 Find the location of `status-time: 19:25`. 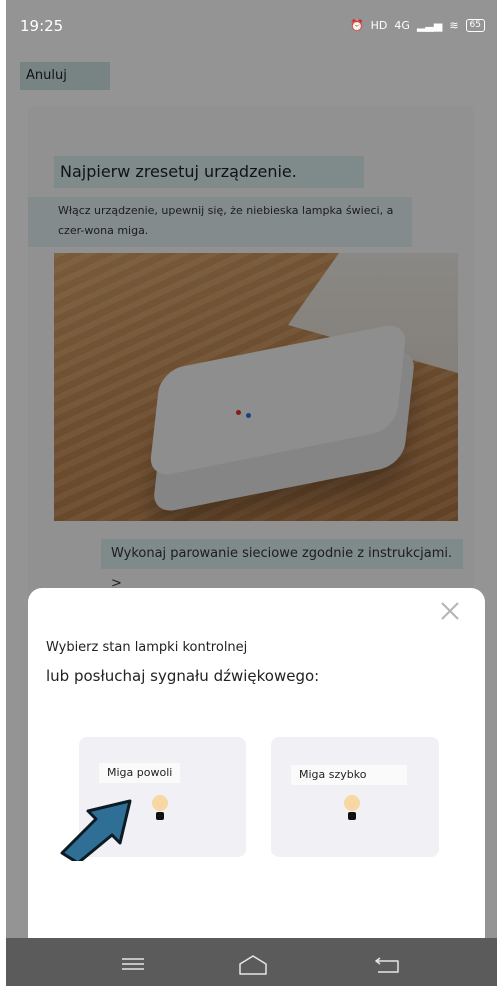

status-time: 19:25 is located at coordinates (42, 26).